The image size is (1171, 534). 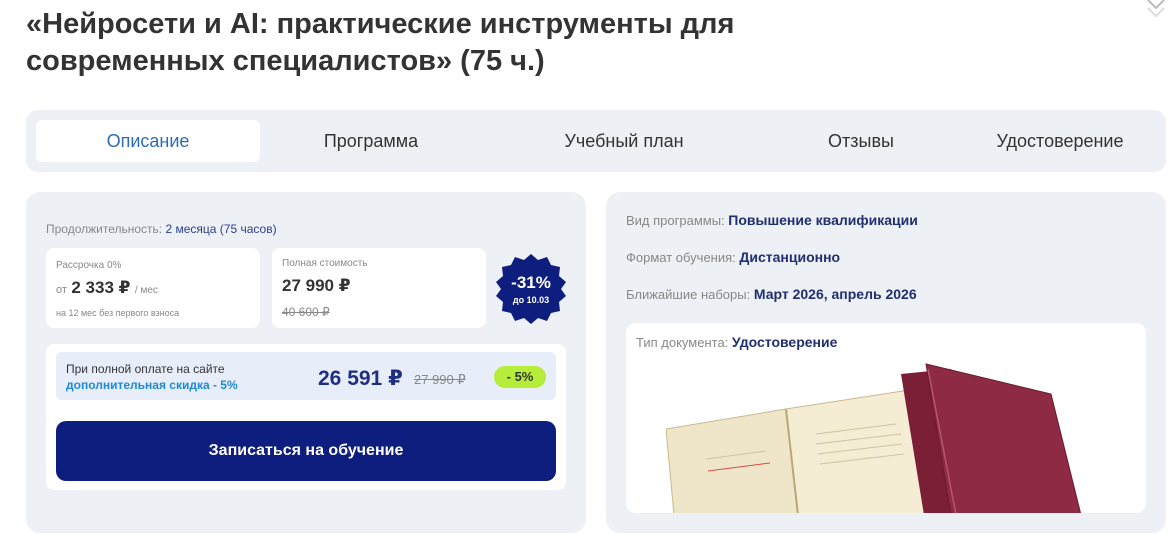 What do you see at coordinates (325, 263) in the screenshot?
I see `full-price-title: Полная стоимость` at bounding box center [325, 263].